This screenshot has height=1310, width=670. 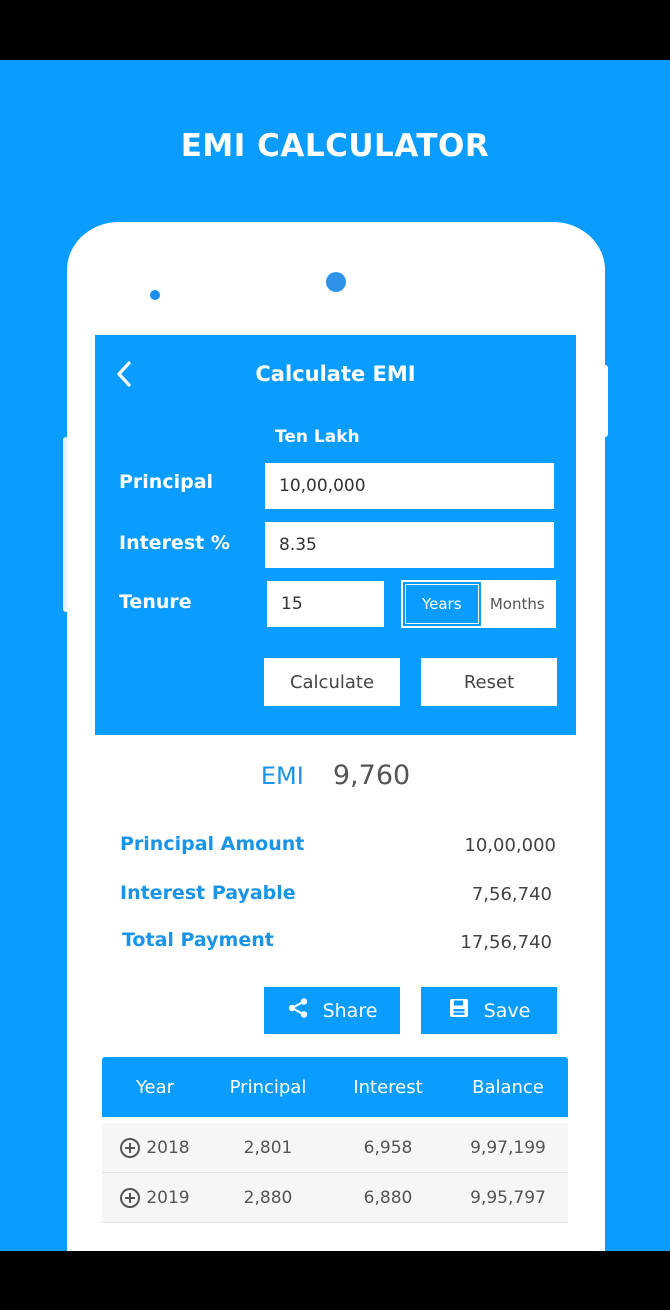 I want to click on reset-button: Reset, so click(x=489, y=682).